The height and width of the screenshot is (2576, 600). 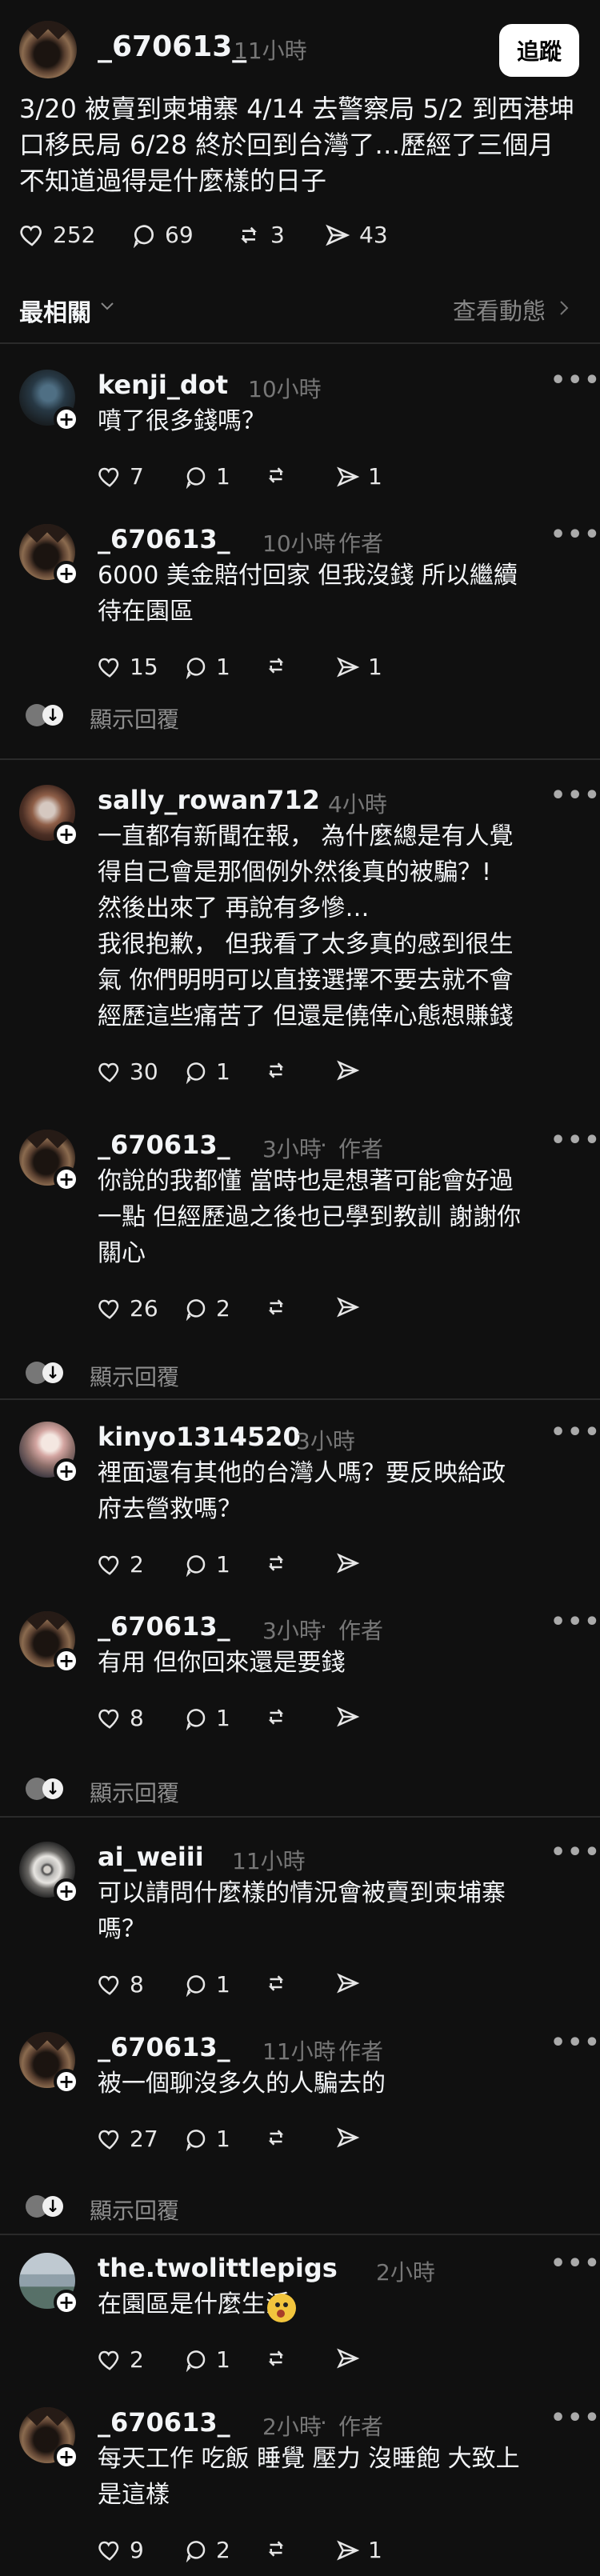 What do you see at coordinates (122, 1929) in the screenshot?
I see `comment-text-line: 嗎？` at bounding box center [122, 1929].